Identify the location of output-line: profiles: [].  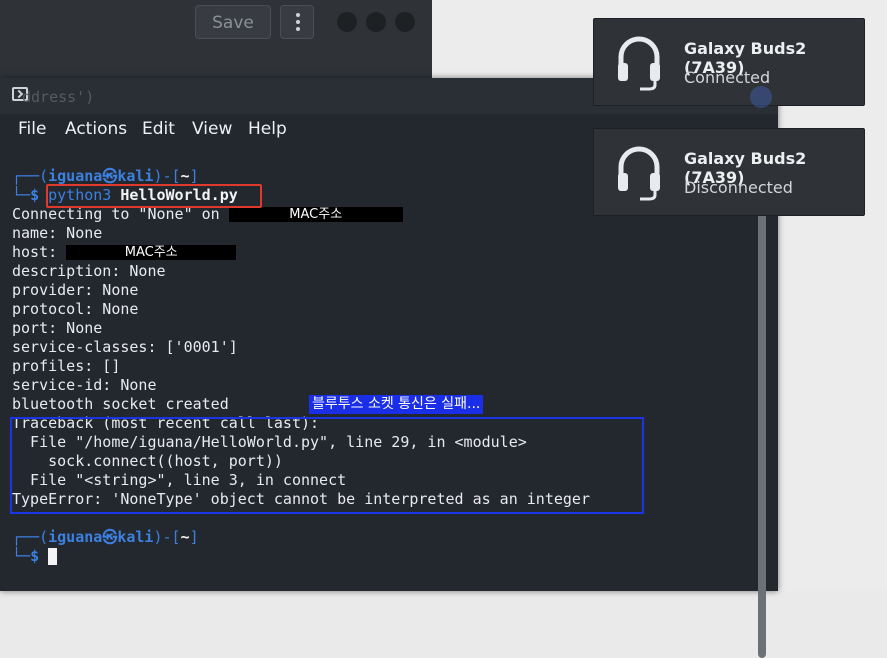
(66, 366).